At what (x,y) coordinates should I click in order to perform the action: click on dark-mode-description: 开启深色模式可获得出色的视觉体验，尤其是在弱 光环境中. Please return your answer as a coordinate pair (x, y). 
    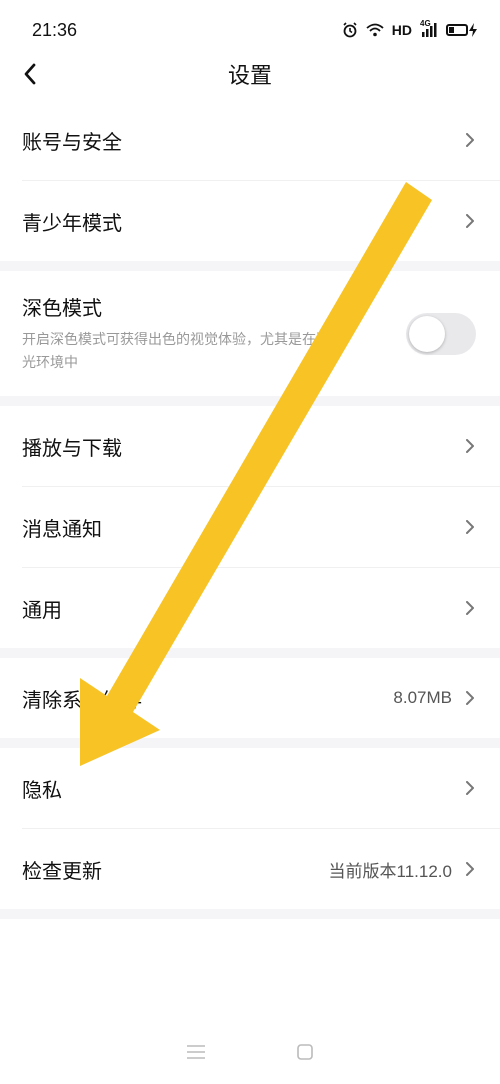
    Looking at the image, I should click on (212, 352).